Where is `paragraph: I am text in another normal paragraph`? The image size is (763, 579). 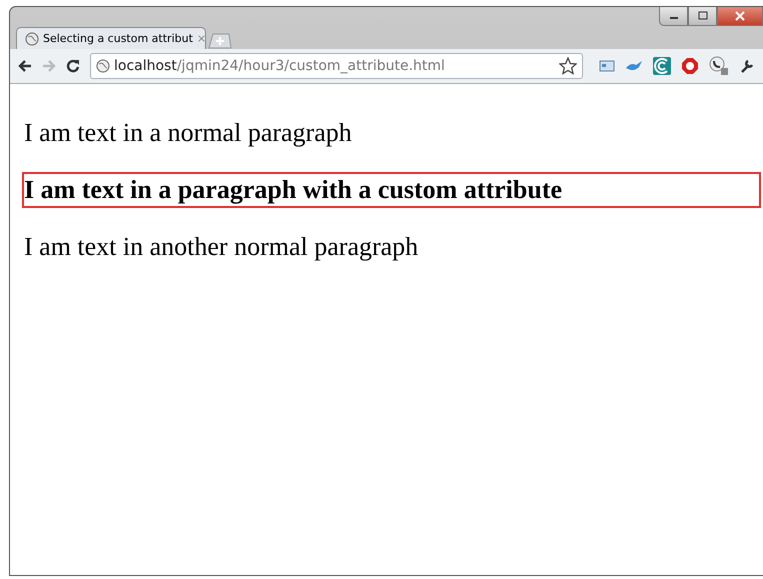 paragraph: I am text in another normal paragraph is located at coordinates (221, 247).